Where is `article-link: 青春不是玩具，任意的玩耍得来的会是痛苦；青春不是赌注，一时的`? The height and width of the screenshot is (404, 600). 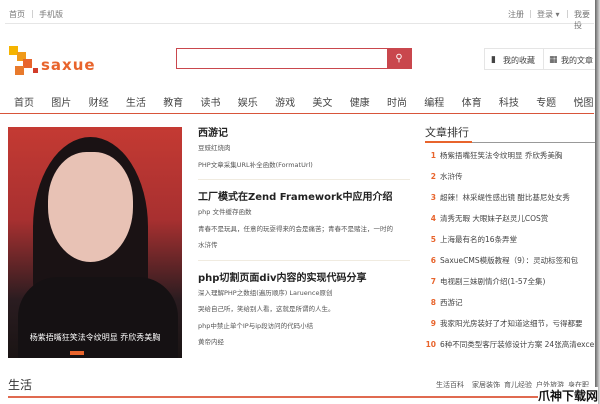
article-link: 青春不是玩具，任意的玩耍得来的会是痛苦；青春不是赌注，一时的 is located at coordinates (304, 231).